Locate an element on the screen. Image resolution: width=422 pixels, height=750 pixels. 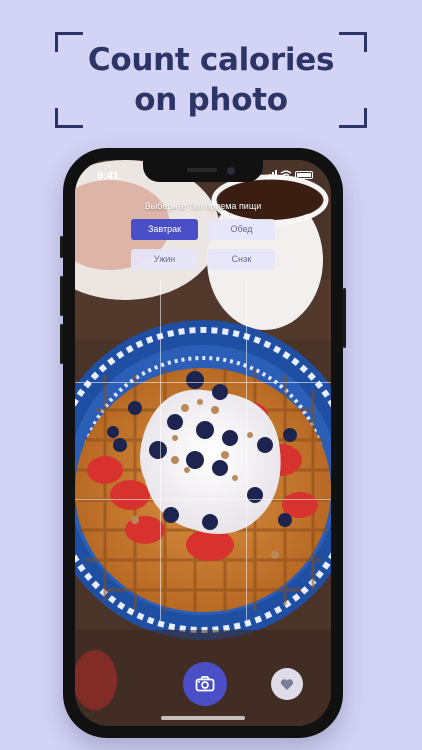
wifi-icon is located at coordinates (286, 174).